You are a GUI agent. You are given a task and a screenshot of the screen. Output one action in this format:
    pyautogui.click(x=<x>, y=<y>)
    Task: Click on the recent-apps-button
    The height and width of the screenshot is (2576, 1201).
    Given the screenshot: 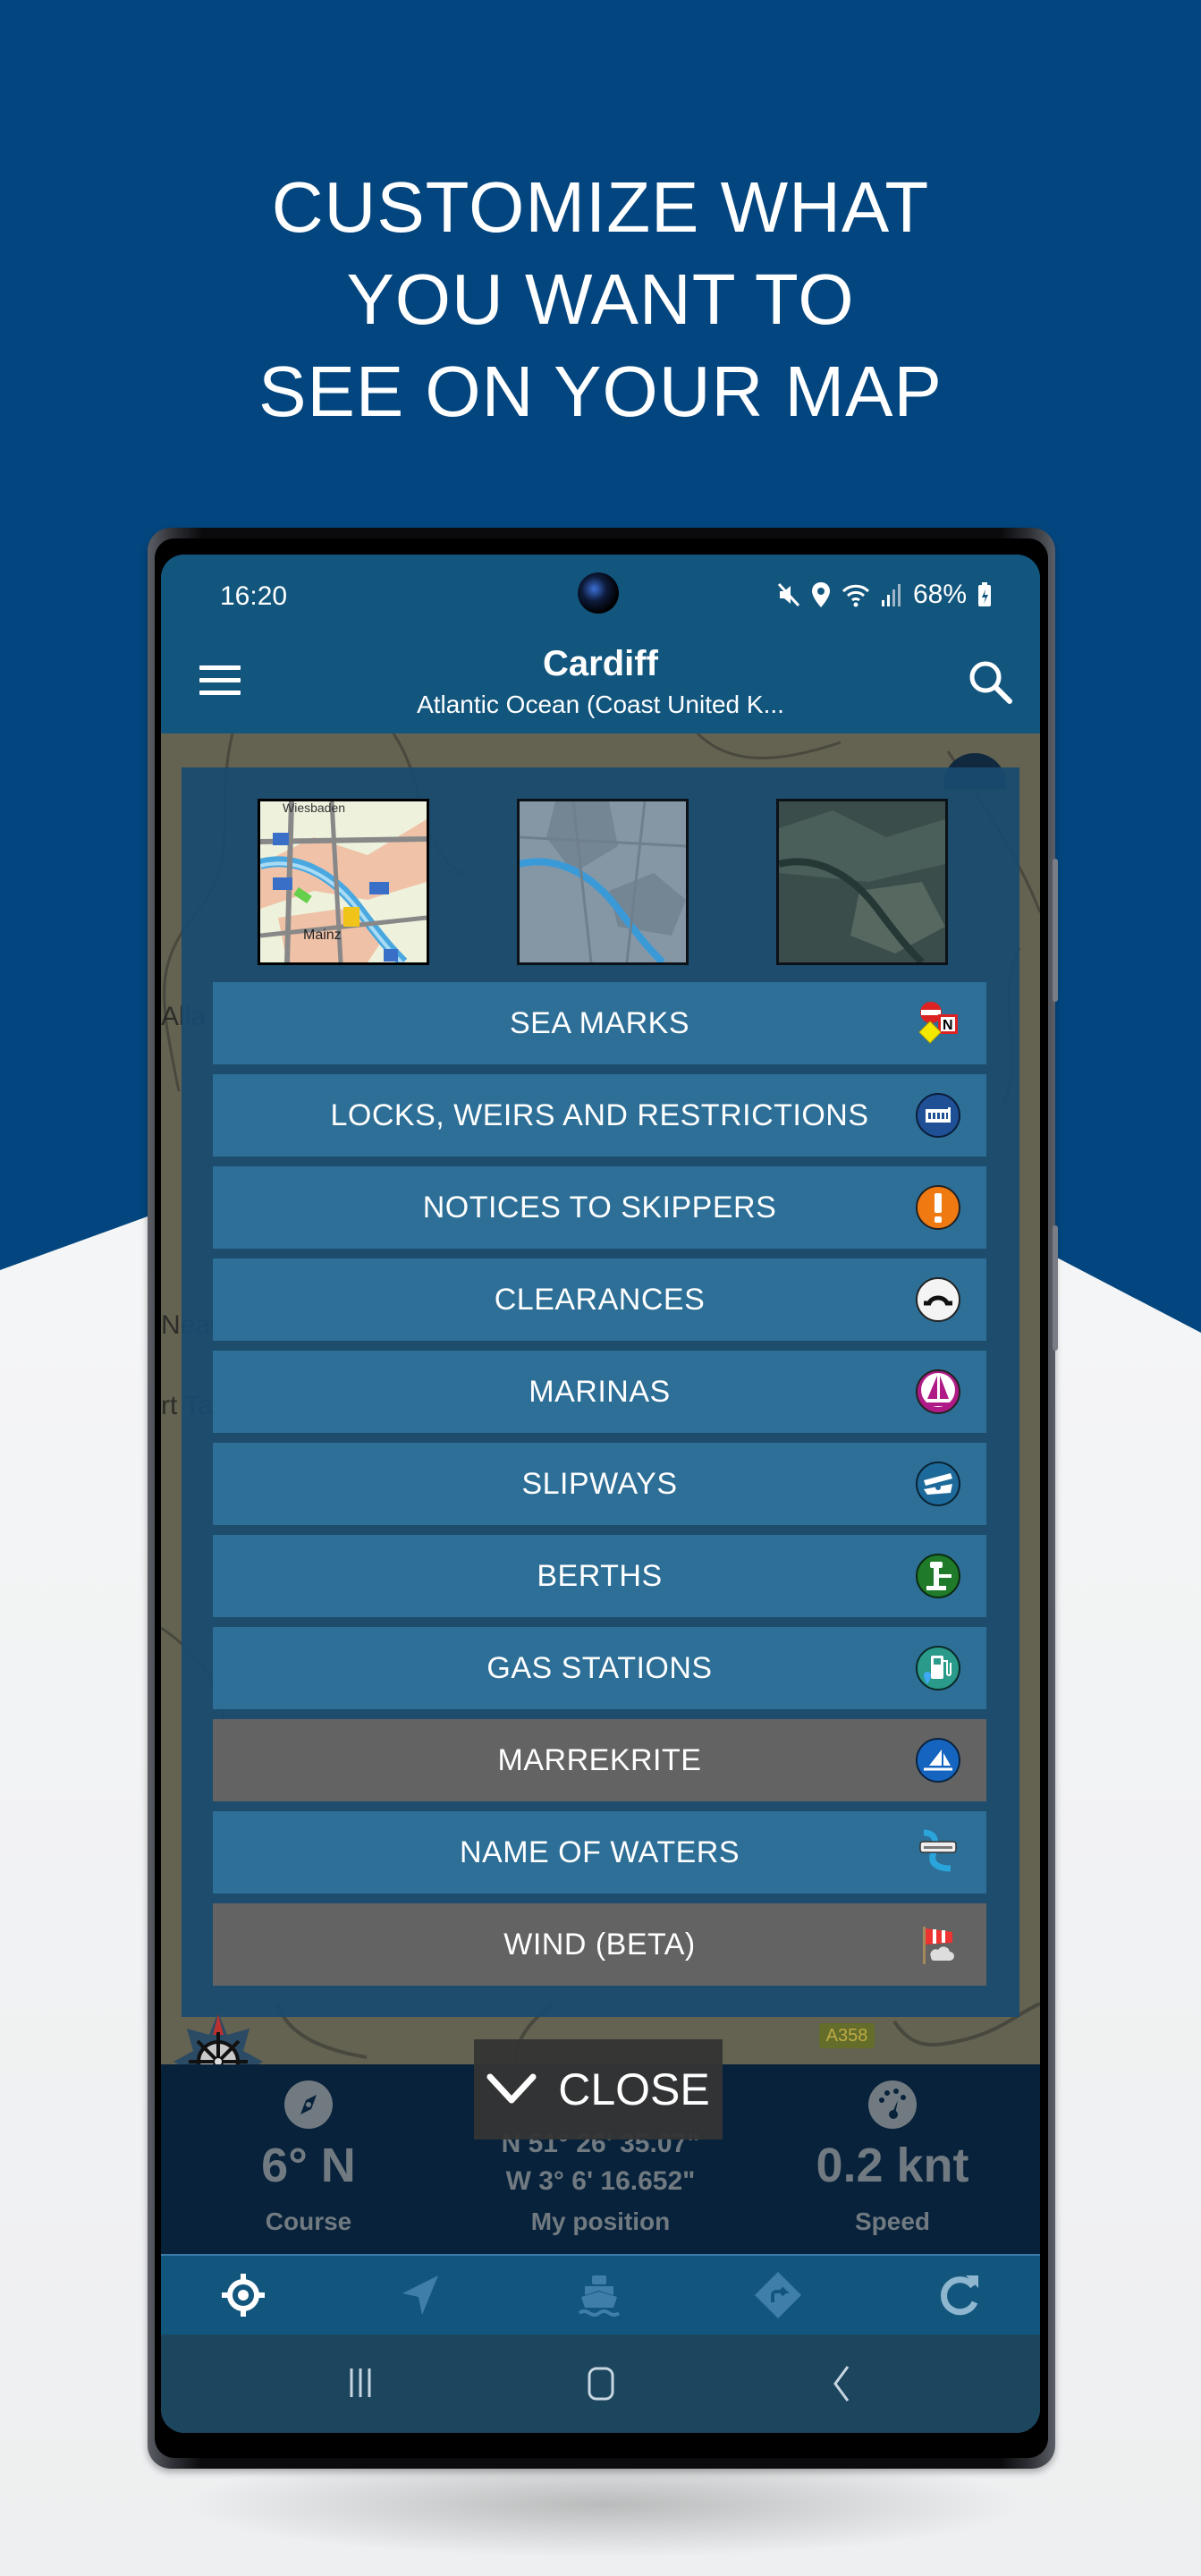 What is the action you would take?
    pyautogui.click(x=360, y=2383)
    